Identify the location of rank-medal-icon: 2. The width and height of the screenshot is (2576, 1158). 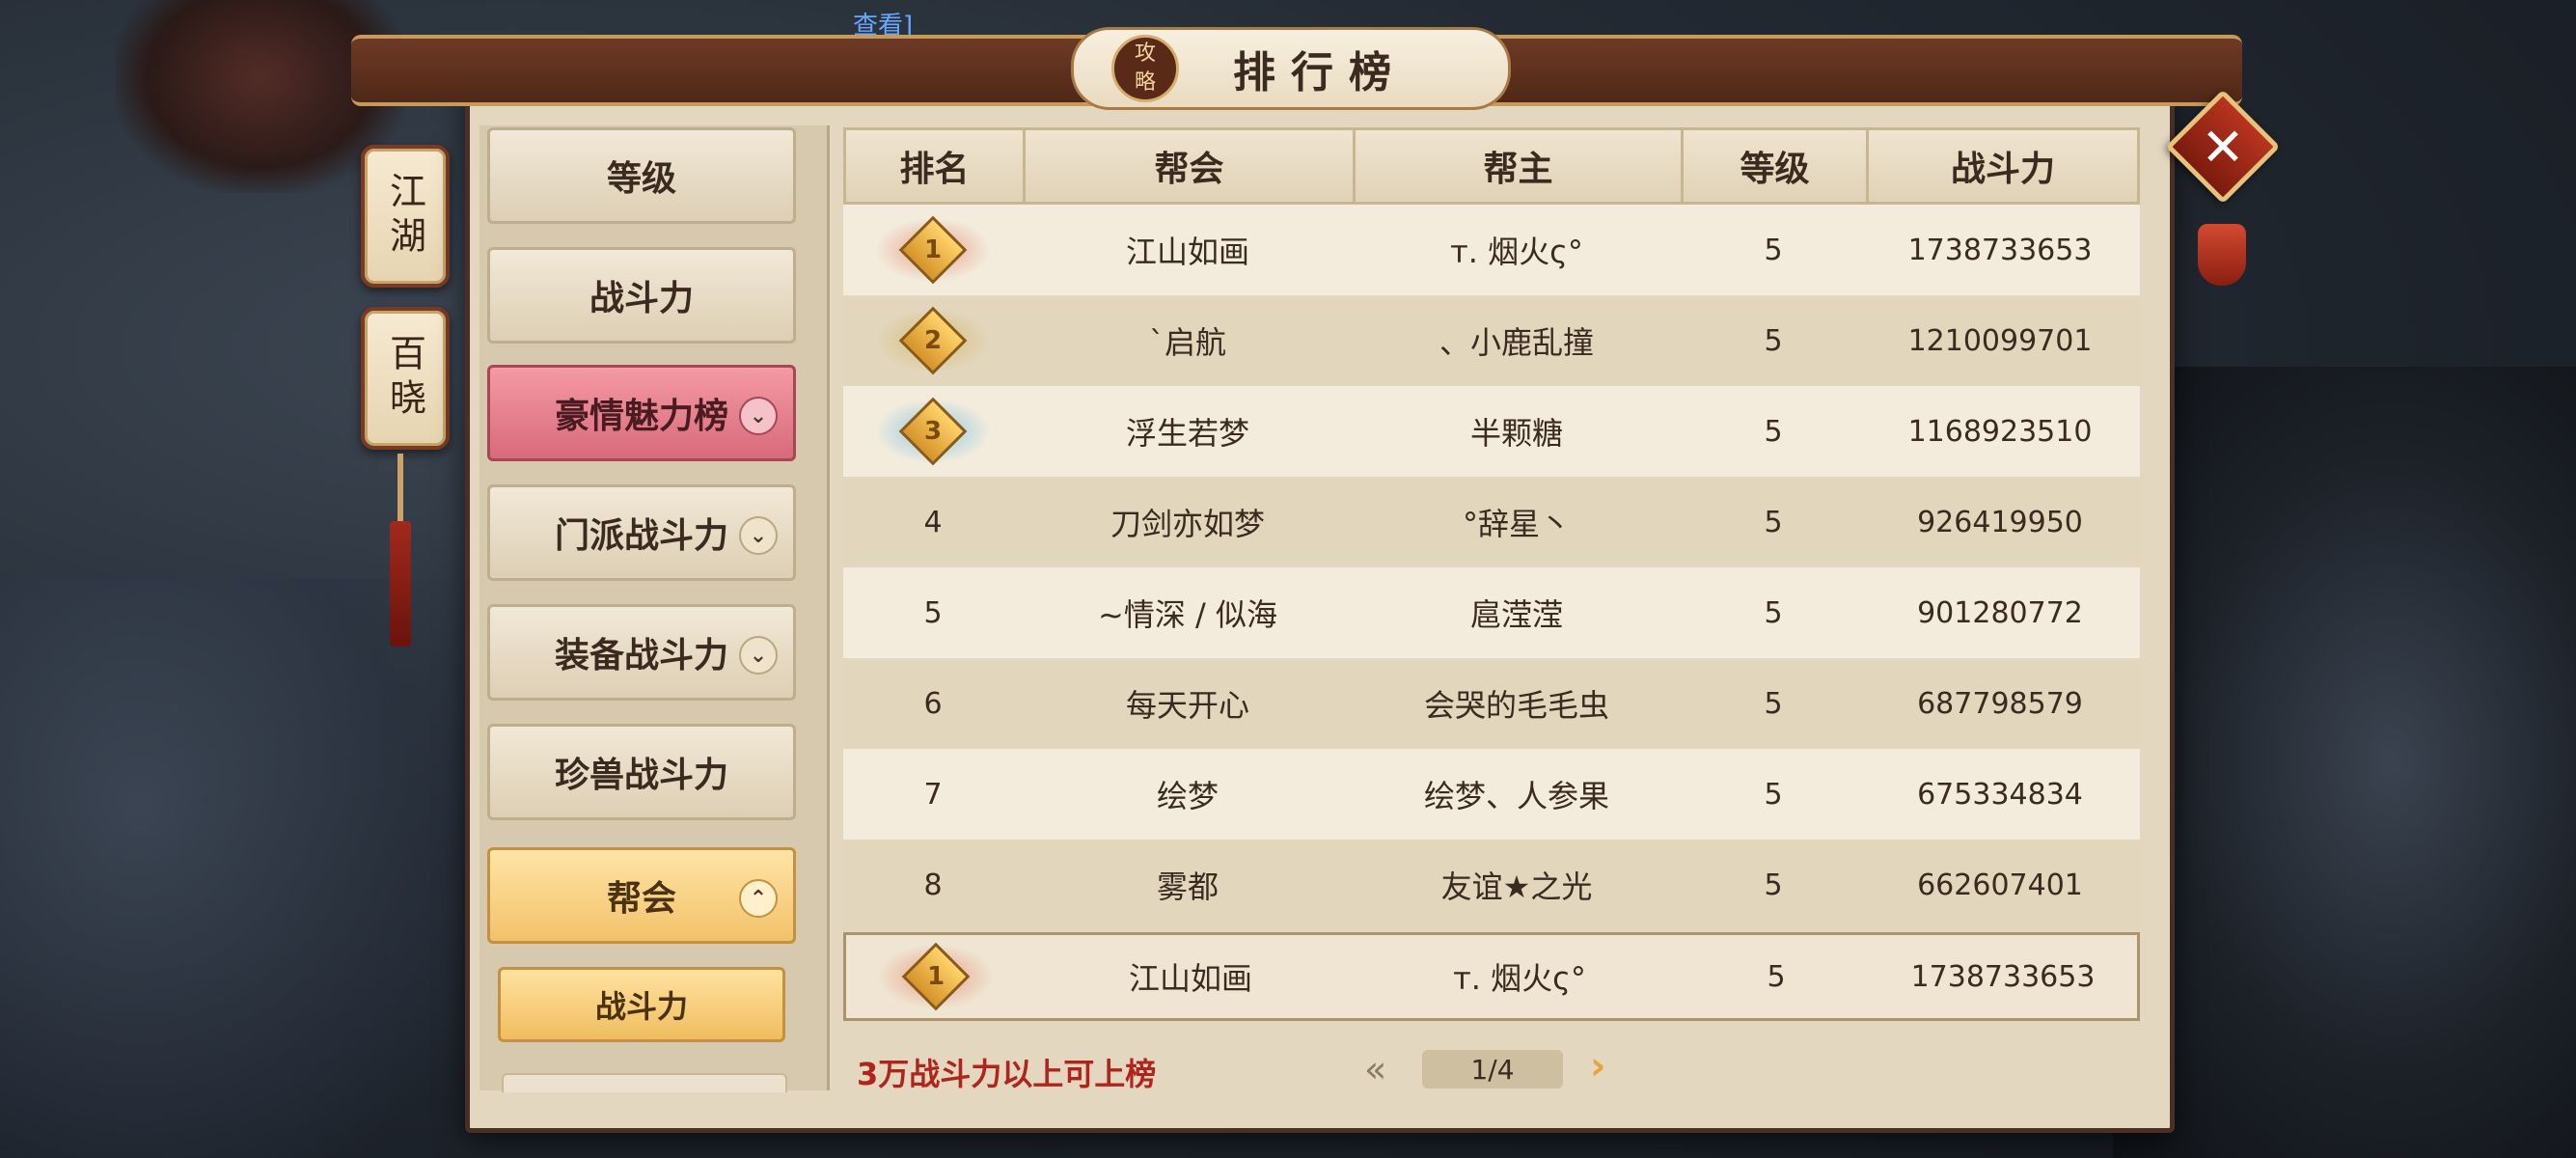
(933, 340).